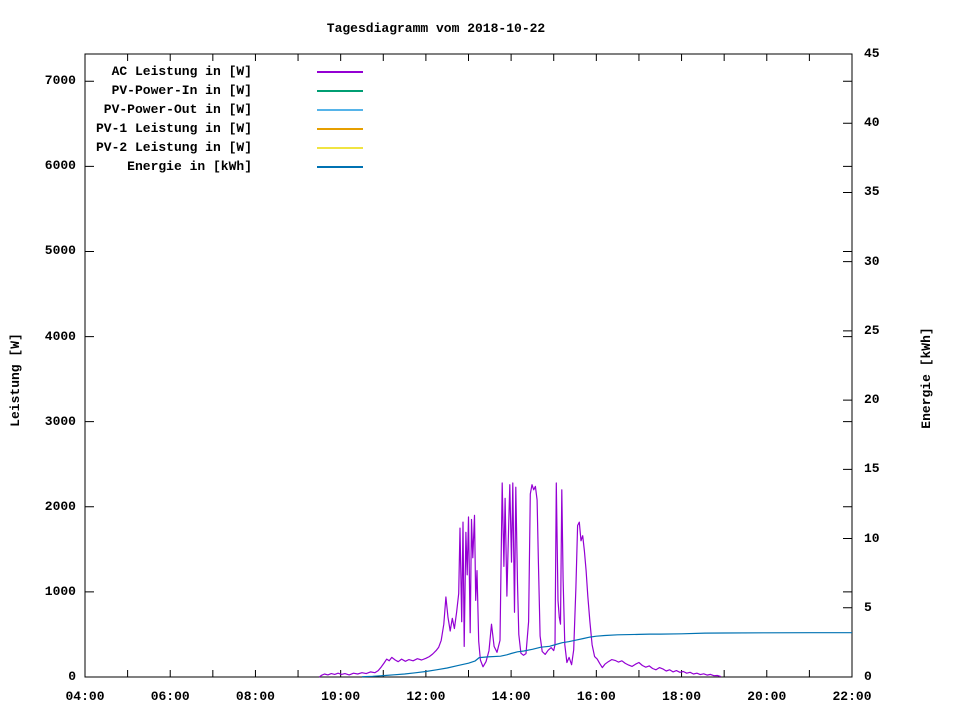  Describe the element at coordinates (60, 251) in the screenshot. I see `y-tick-label: 5000` at that location.